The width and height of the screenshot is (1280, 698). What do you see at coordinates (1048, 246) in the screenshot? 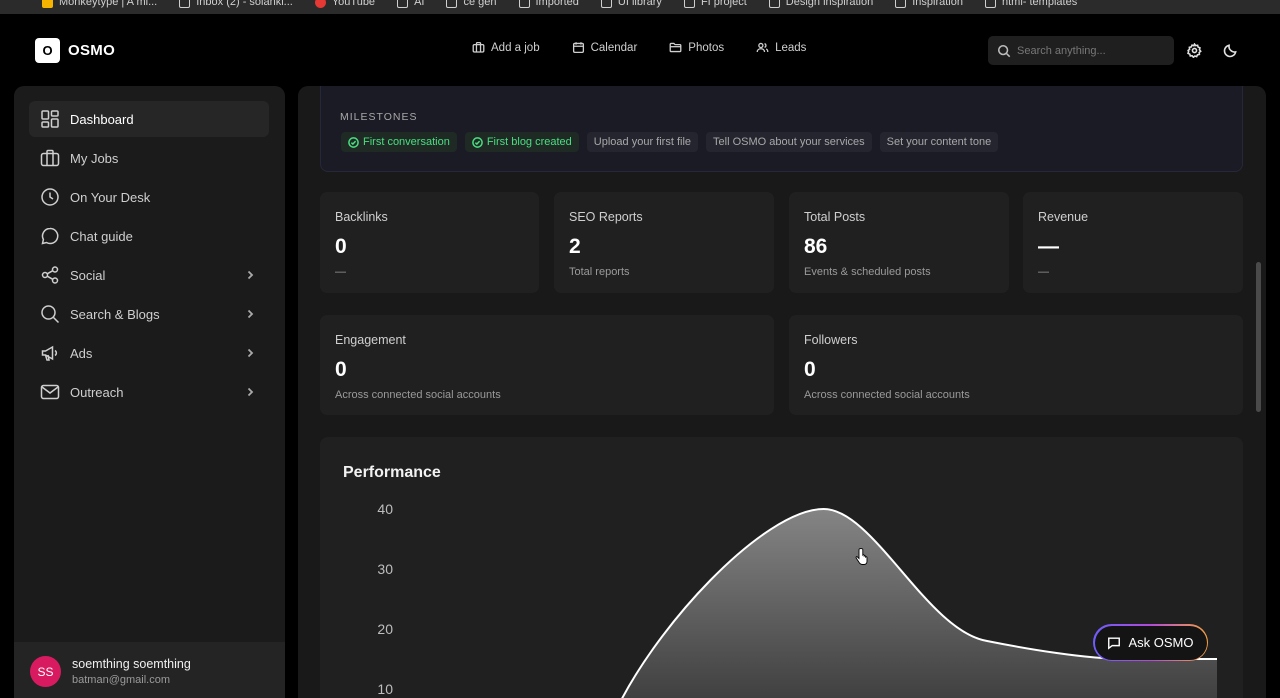
I see `stat-value: —` at bounding box center [1048, 246].